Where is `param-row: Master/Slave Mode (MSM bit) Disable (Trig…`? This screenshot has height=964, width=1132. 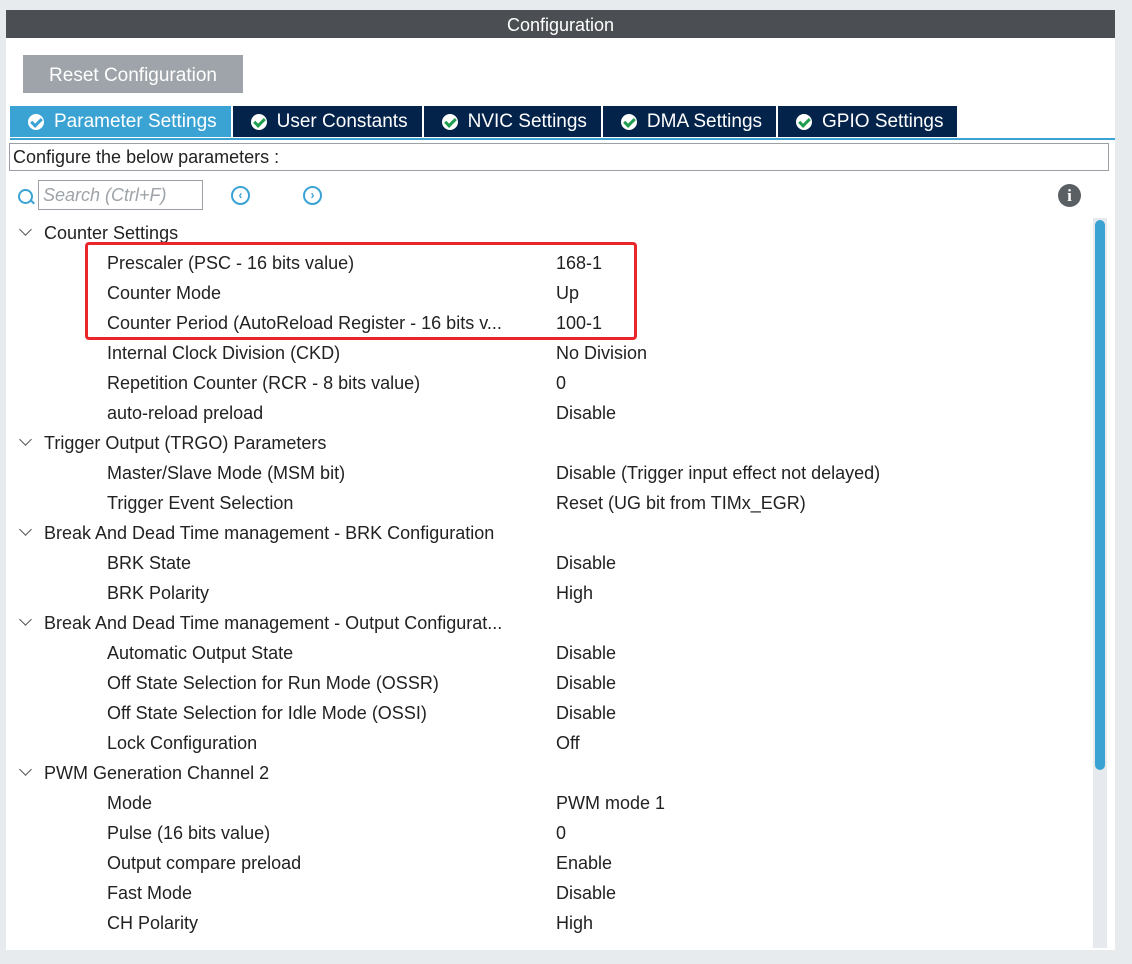 param-row: Master/Slave Mode (MSM bit) Disable (Trig… is located at coordinates (548, 473).